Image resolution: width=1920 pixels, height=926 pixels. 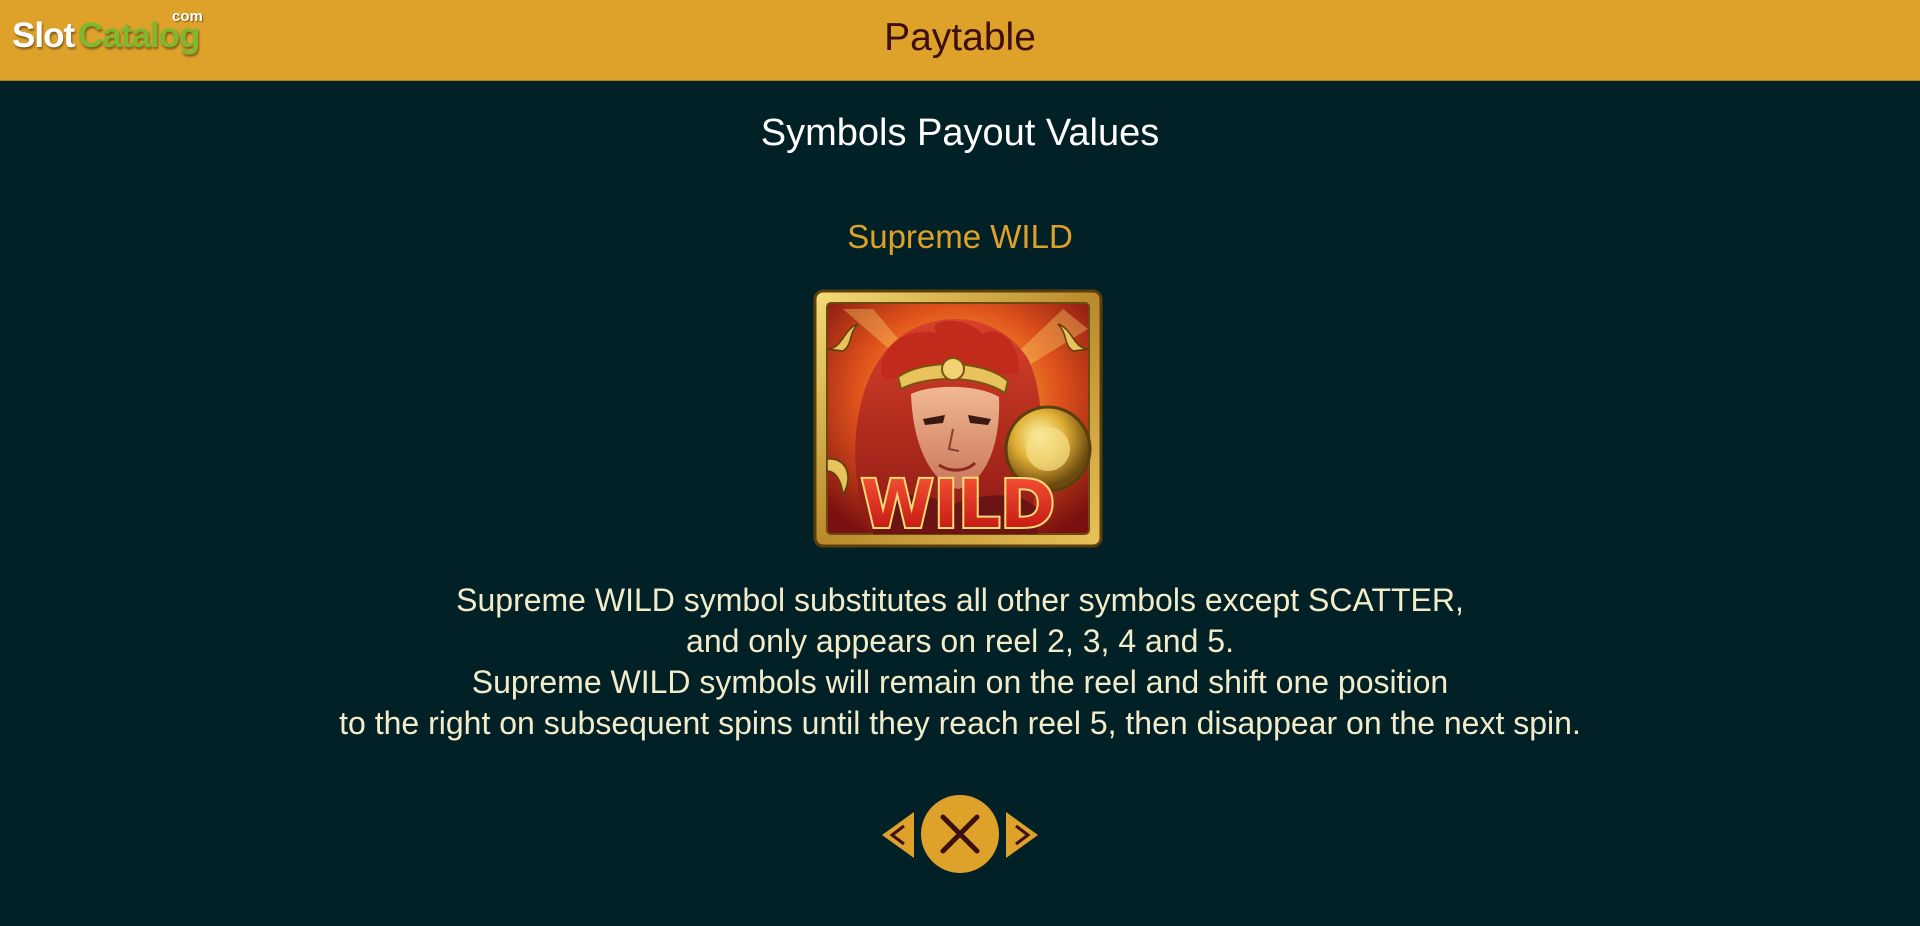 I want to click on symbol-name: Supreme WILD, so click(x=960, y=236).